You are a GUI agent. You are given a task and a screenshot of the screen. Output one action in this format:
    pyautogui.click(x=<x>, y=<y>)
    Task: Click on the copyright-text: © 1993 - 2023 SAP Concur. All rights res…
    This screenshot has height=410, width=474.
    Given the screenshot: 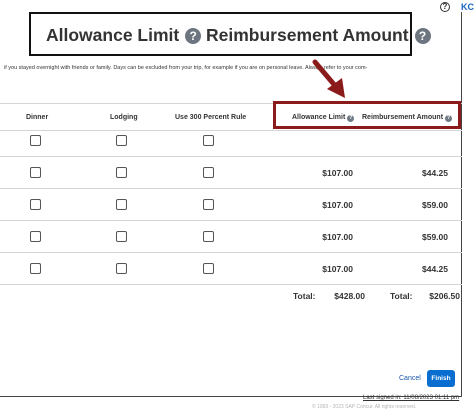 What is the action you would take?
    pyautogui.click(x=364, y=407)
    